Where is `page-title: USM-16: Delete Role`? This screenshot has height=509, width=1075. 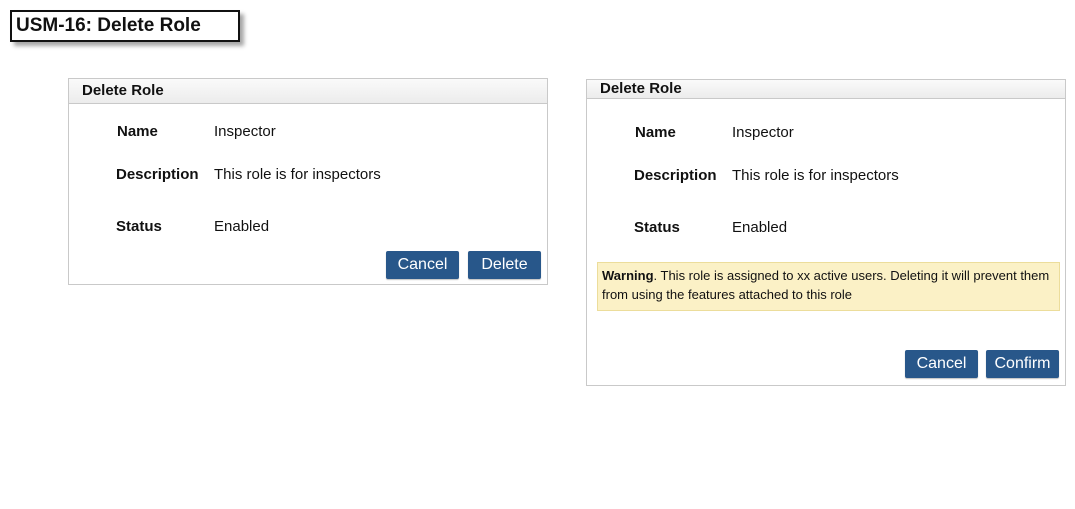 page-title: USM-16: Delete Role is located at coordinates (125, 26).